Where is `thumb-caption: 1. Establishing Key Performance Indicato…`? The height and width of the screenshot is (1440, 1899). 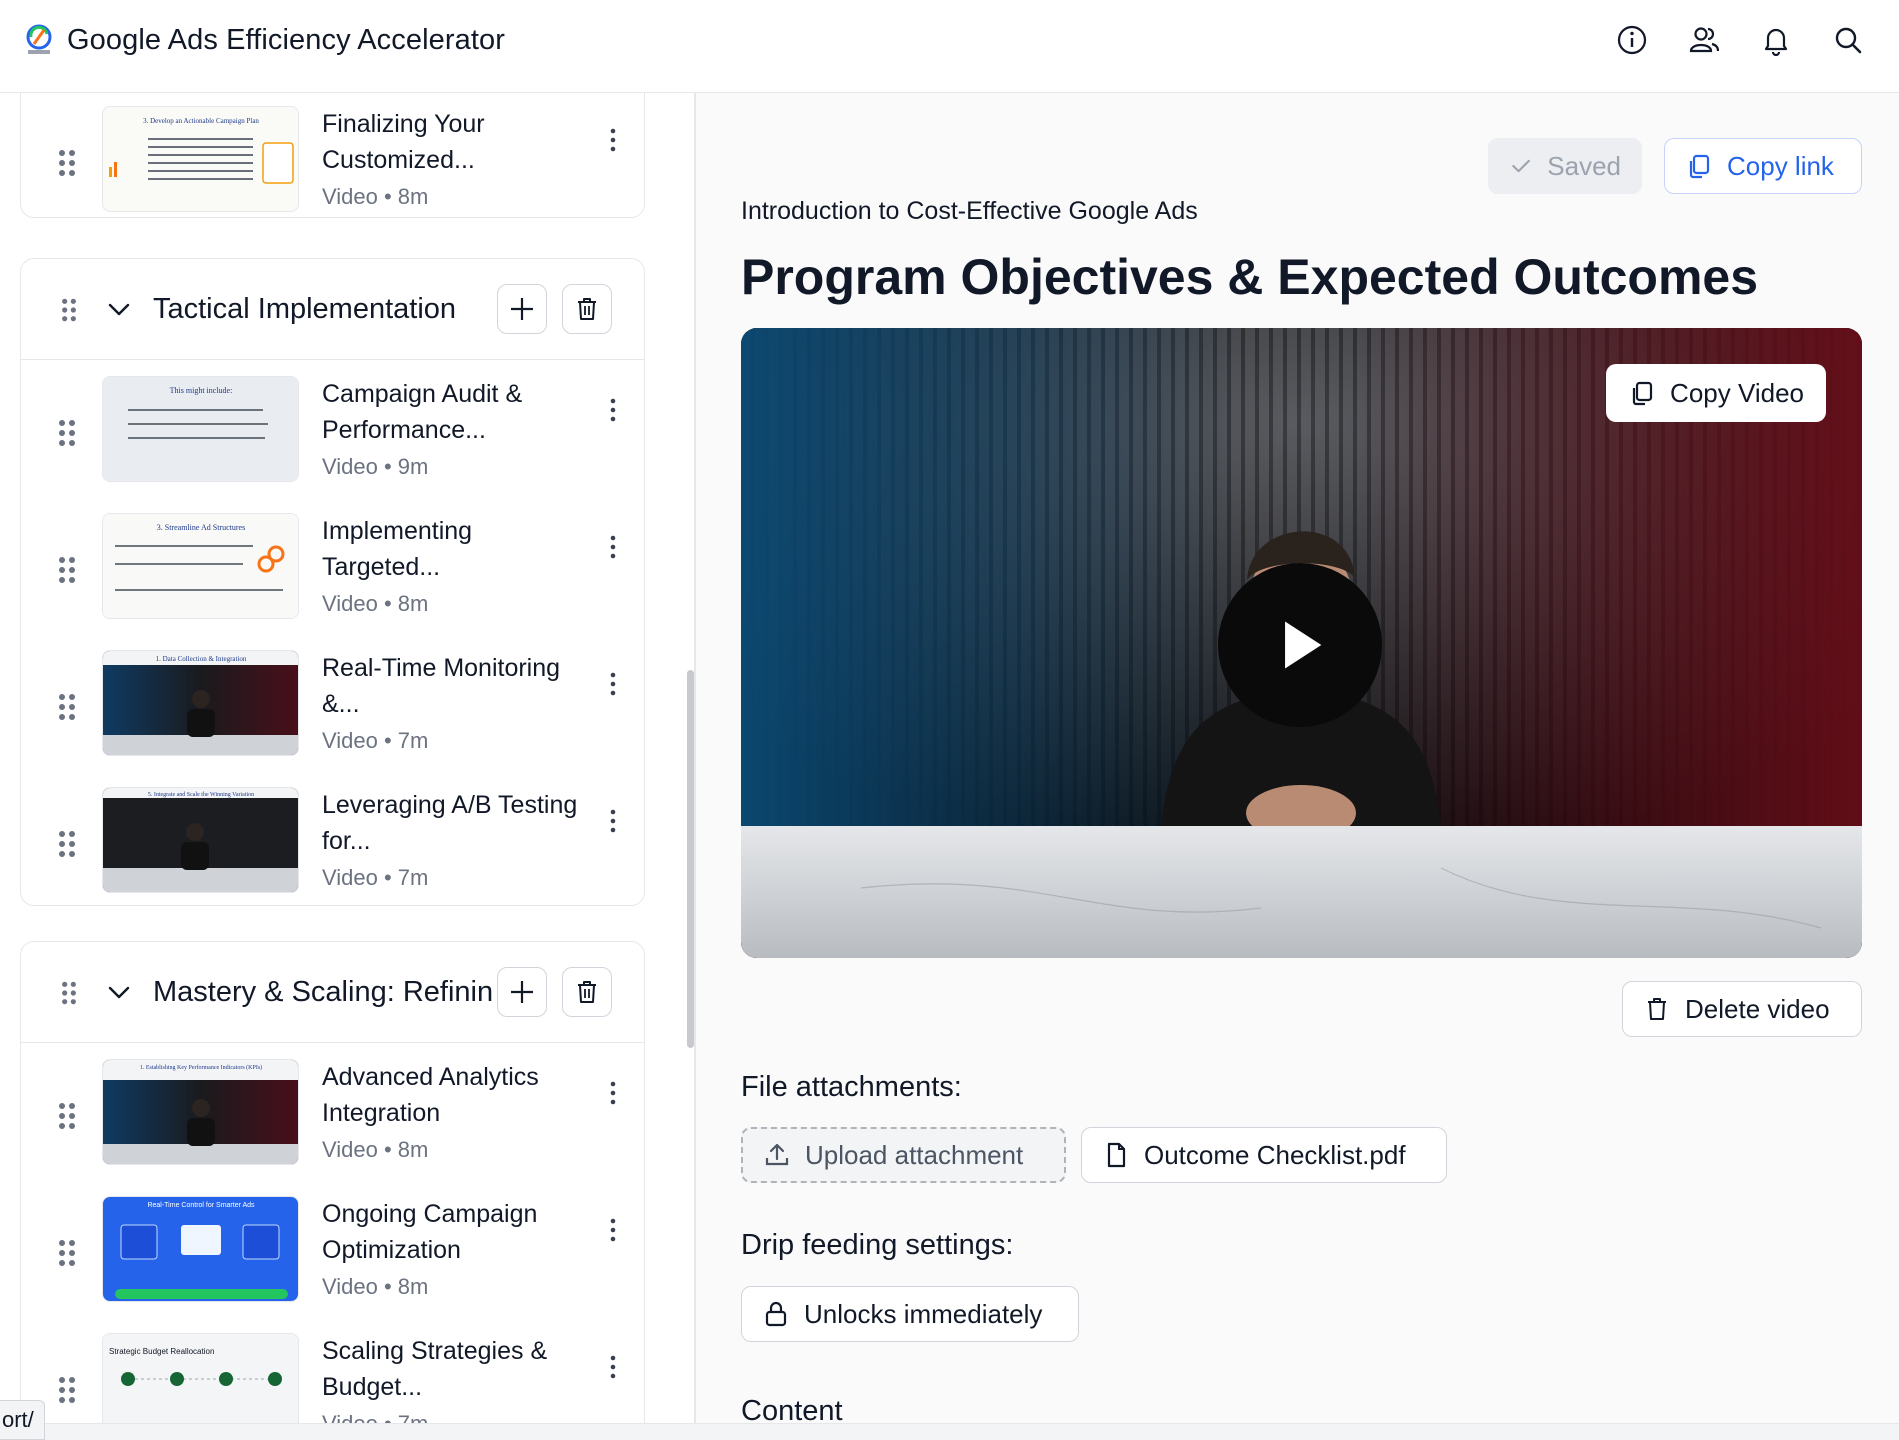
thumb-caption: 1. Establishing Key Performance Indicato… is located at coordinates (201, 1067).